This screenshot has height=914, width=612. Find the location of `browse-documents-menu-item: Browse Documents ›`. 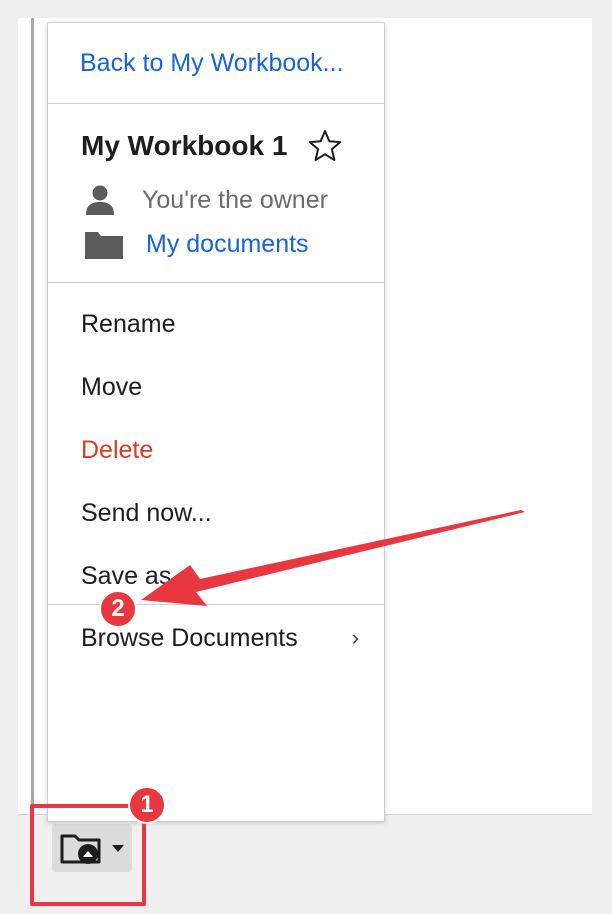

browse-documents-menu-item: Browse Documents › is located at coordinates (216, 638).